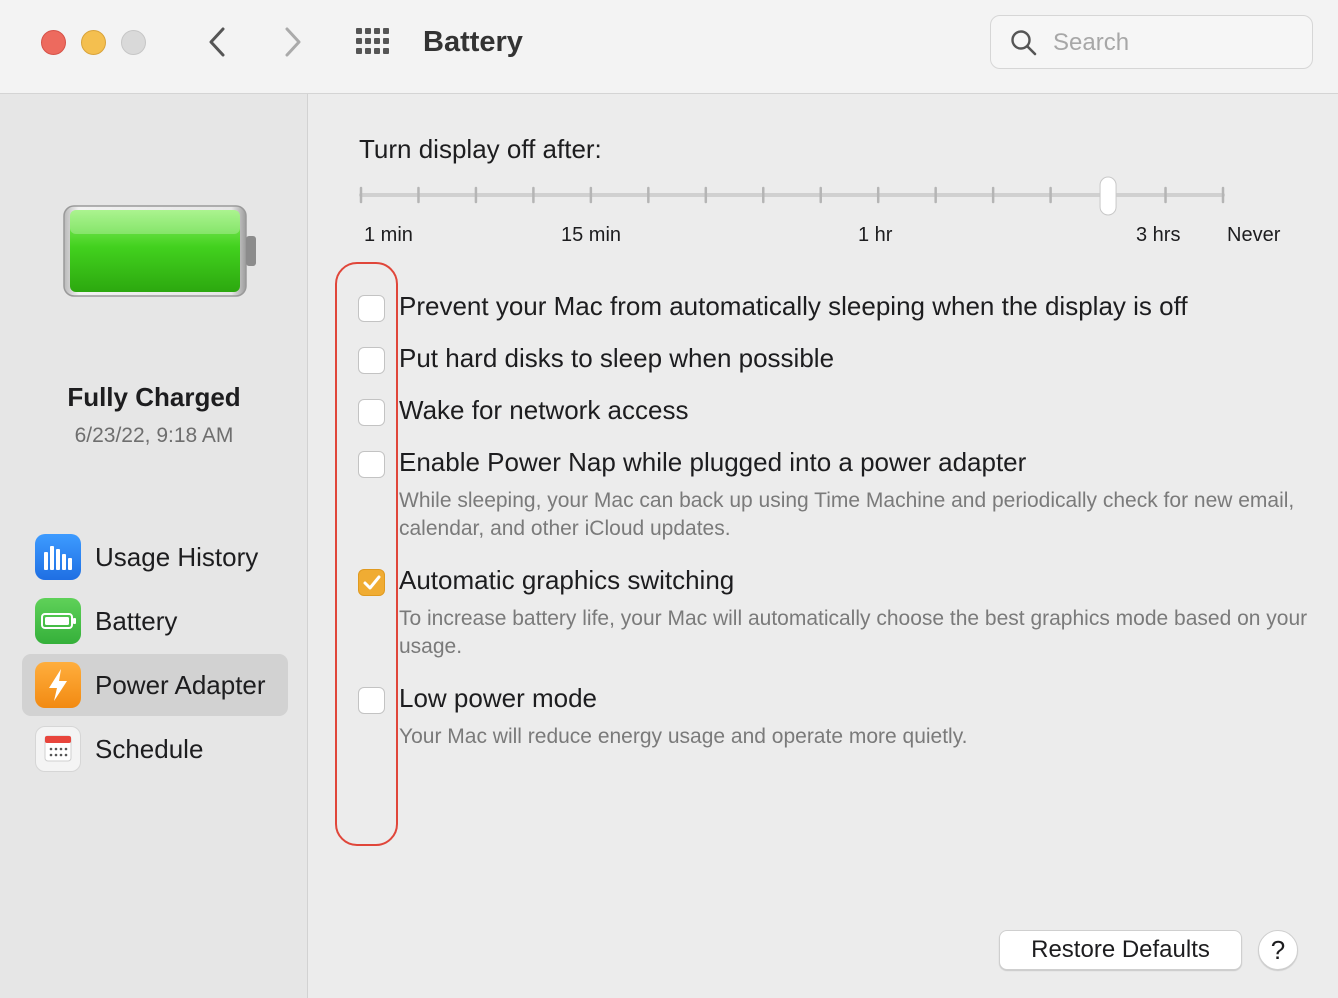 The image size is (1338, 998). Describe the element at coordinates (58, 621) in the screenshot. I see `battery-icon` at that location.